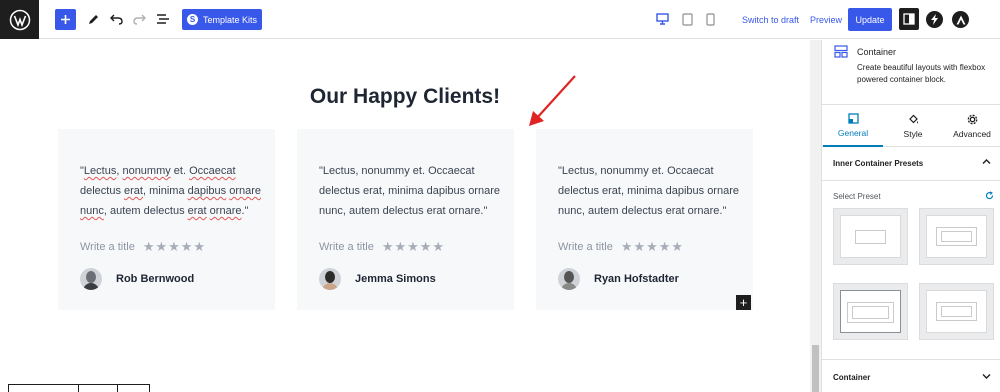 Image resolution: width=1000 pixels, height=392 pixels. Describe the element at coordinates (192, 19) in the screenshot. I see `template-kits-icon: S` at that location.